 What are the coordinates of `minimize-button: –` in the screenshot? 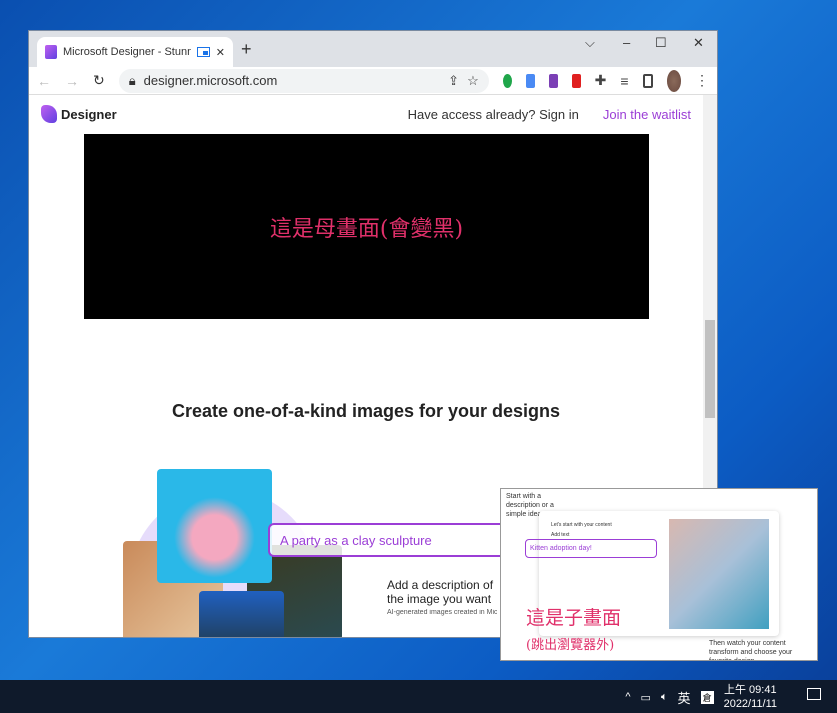 It's located at (626, 42).